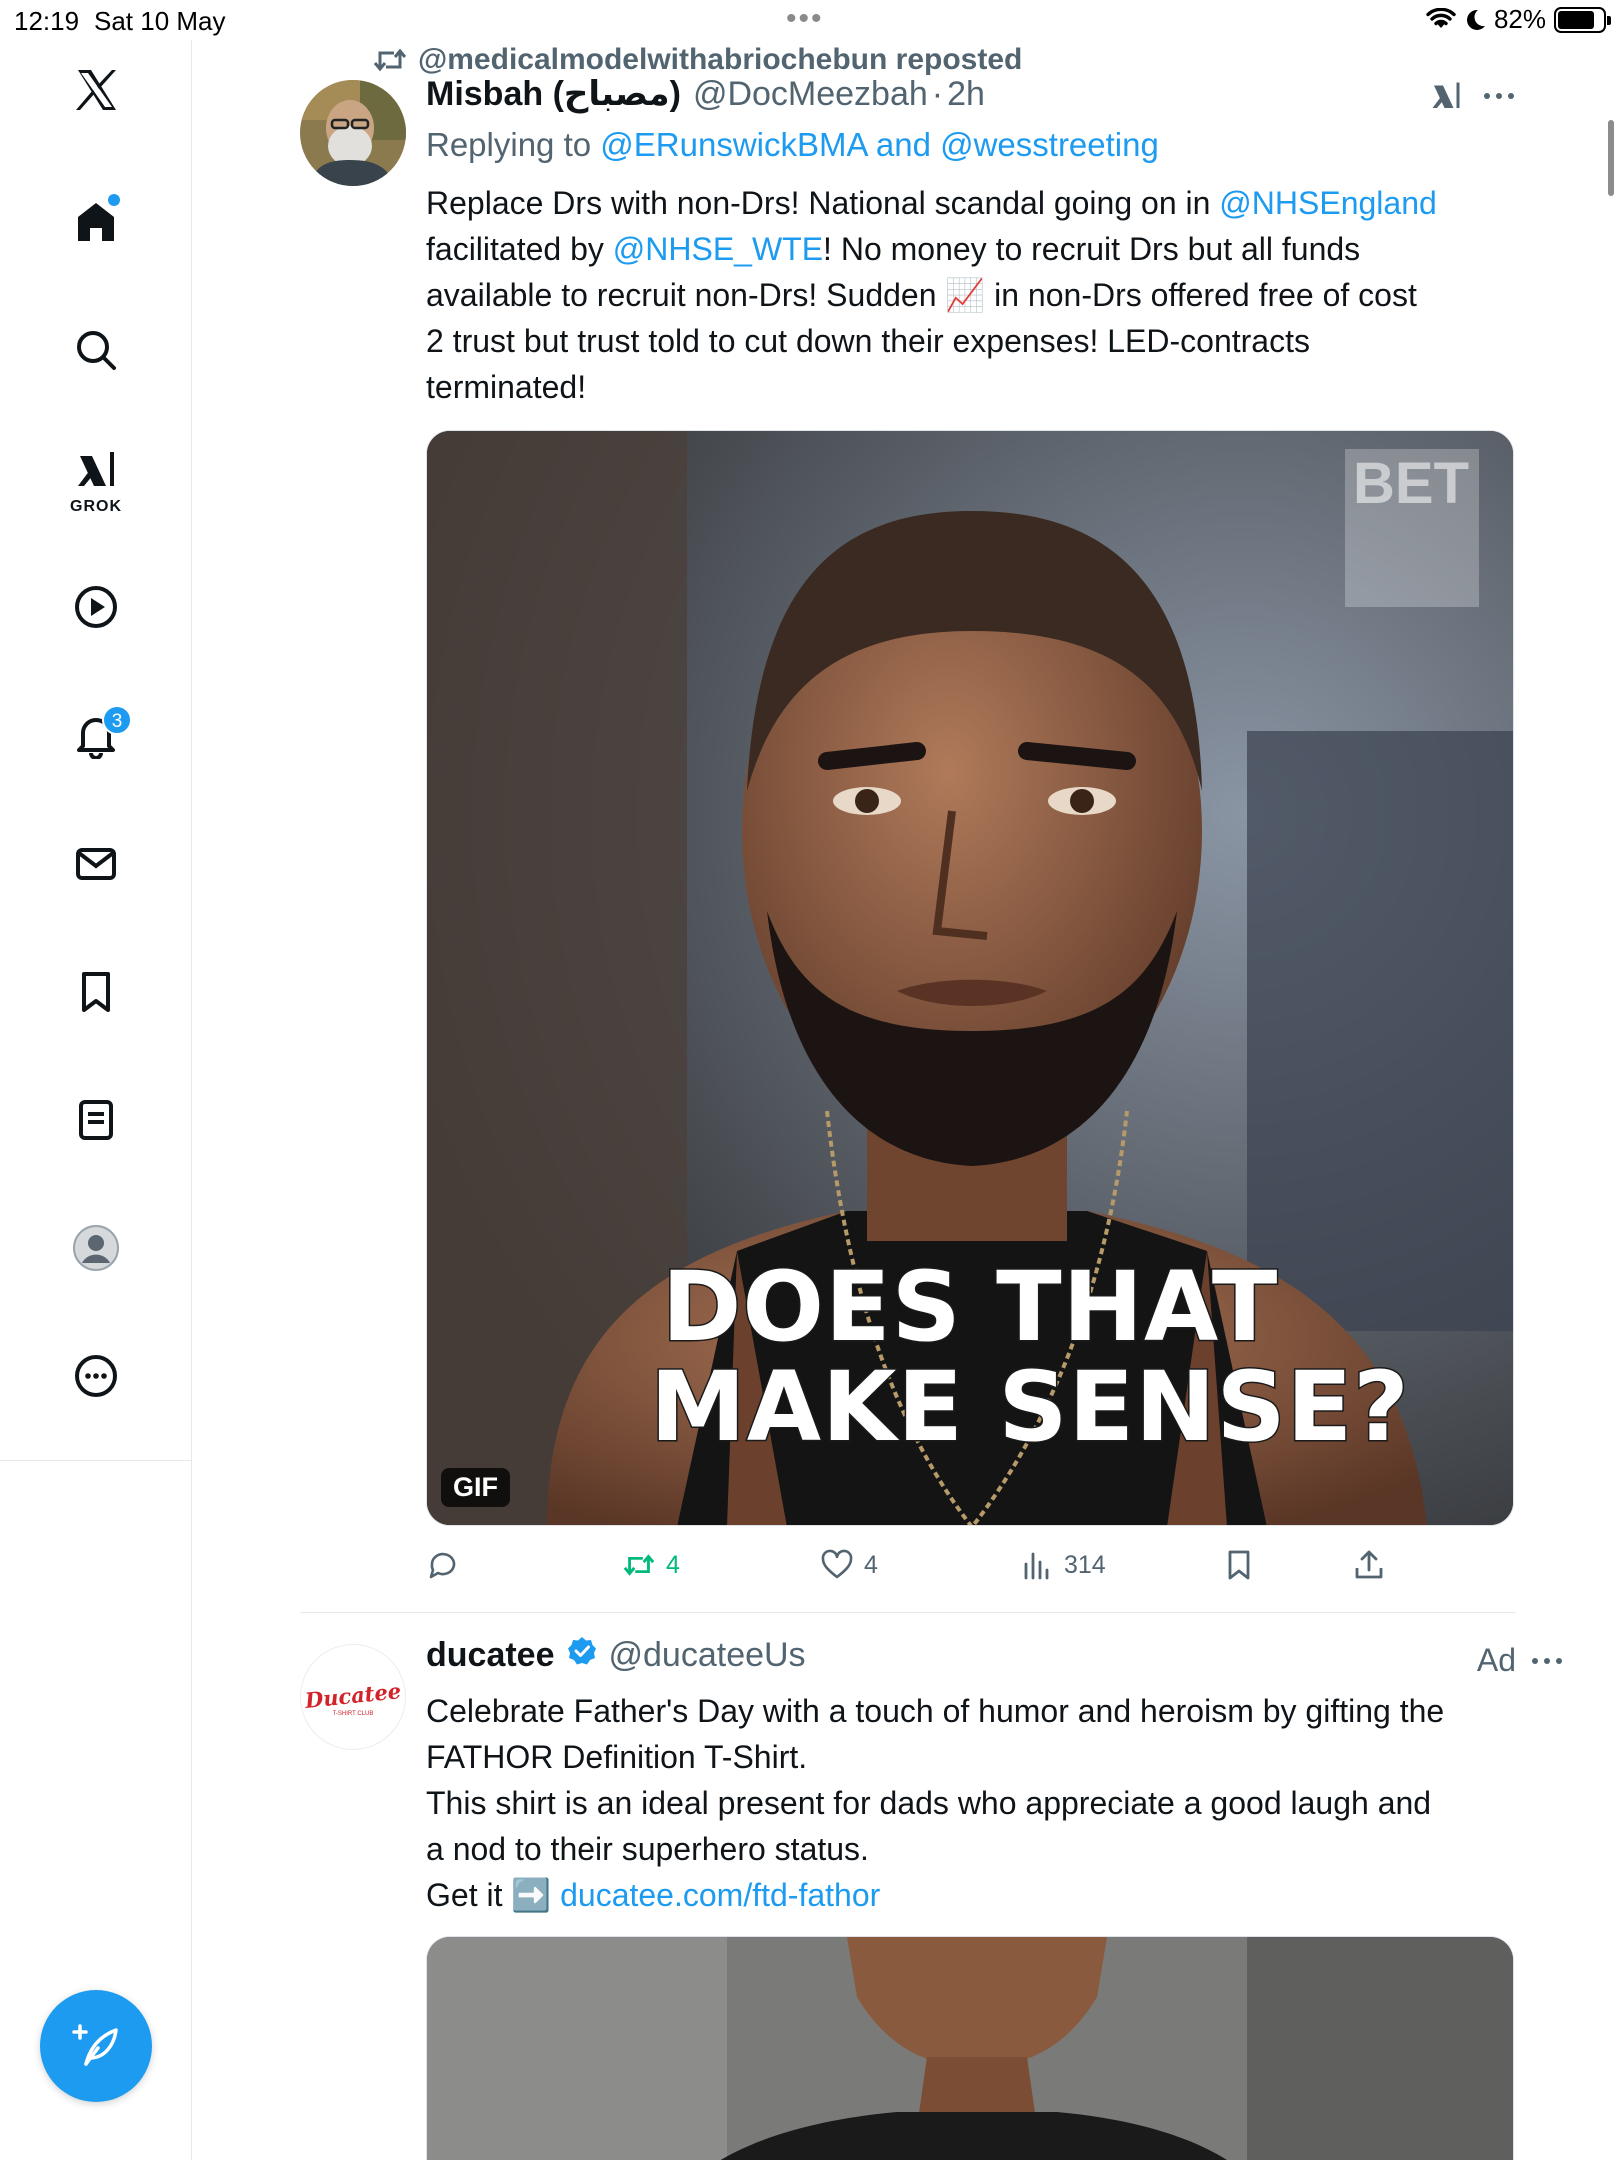  I want to click on sidebar-item-lists, so click(96, 1120).